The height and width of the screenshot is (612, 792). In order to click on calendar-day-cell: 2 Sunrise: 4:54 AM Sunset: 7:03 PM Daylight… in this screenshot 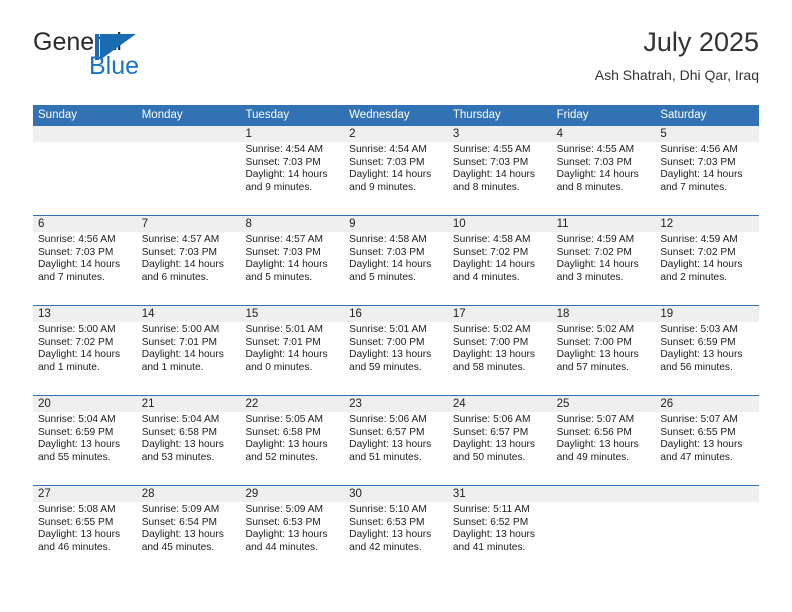, I will do `click(396, 170)`.